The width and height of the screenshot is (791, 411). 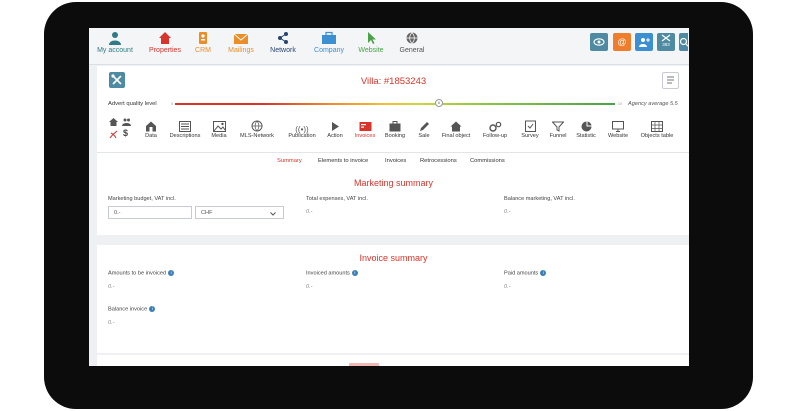 I want to click on user-icon, so click(x=115, y=38).